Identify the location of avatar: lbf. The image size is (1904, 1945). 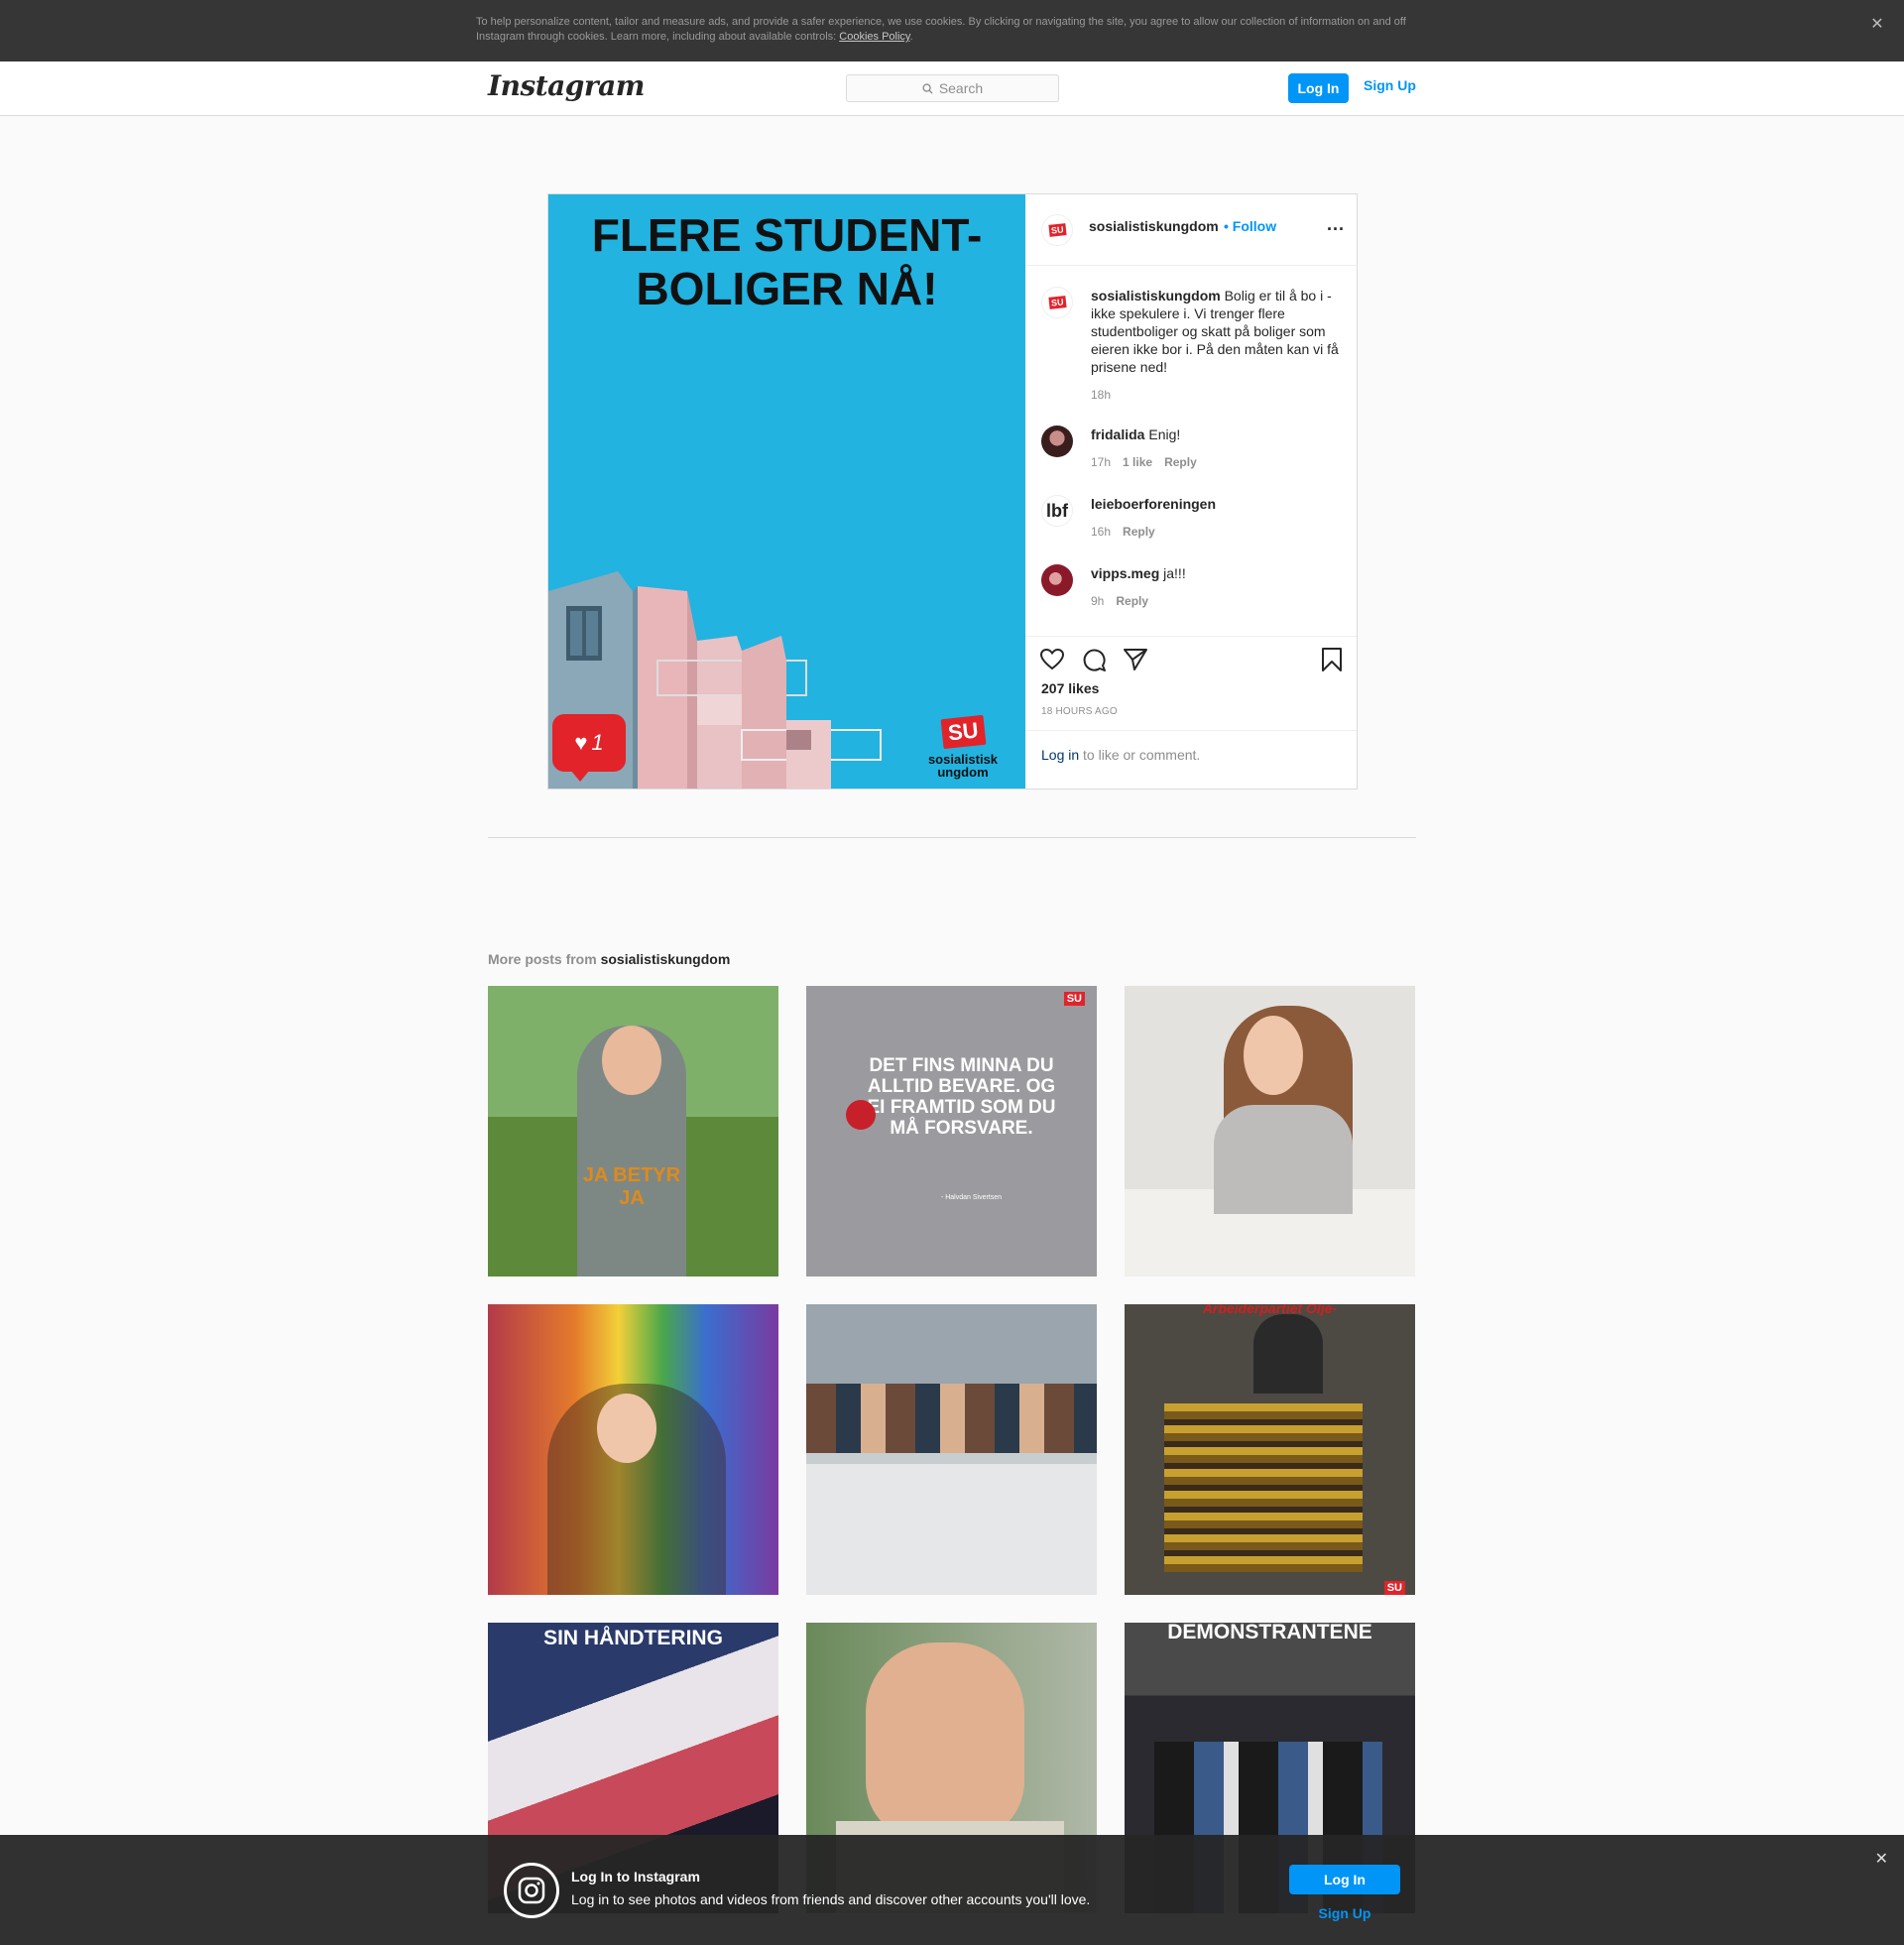
(1057, 511).